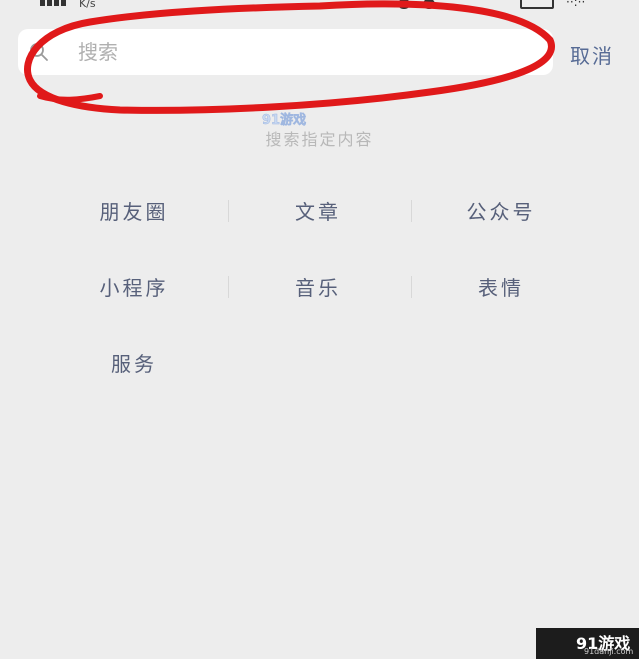 Image resolution: width=639 pixels, height=659 pixels. I want to click on search-input, so click(308, 52).